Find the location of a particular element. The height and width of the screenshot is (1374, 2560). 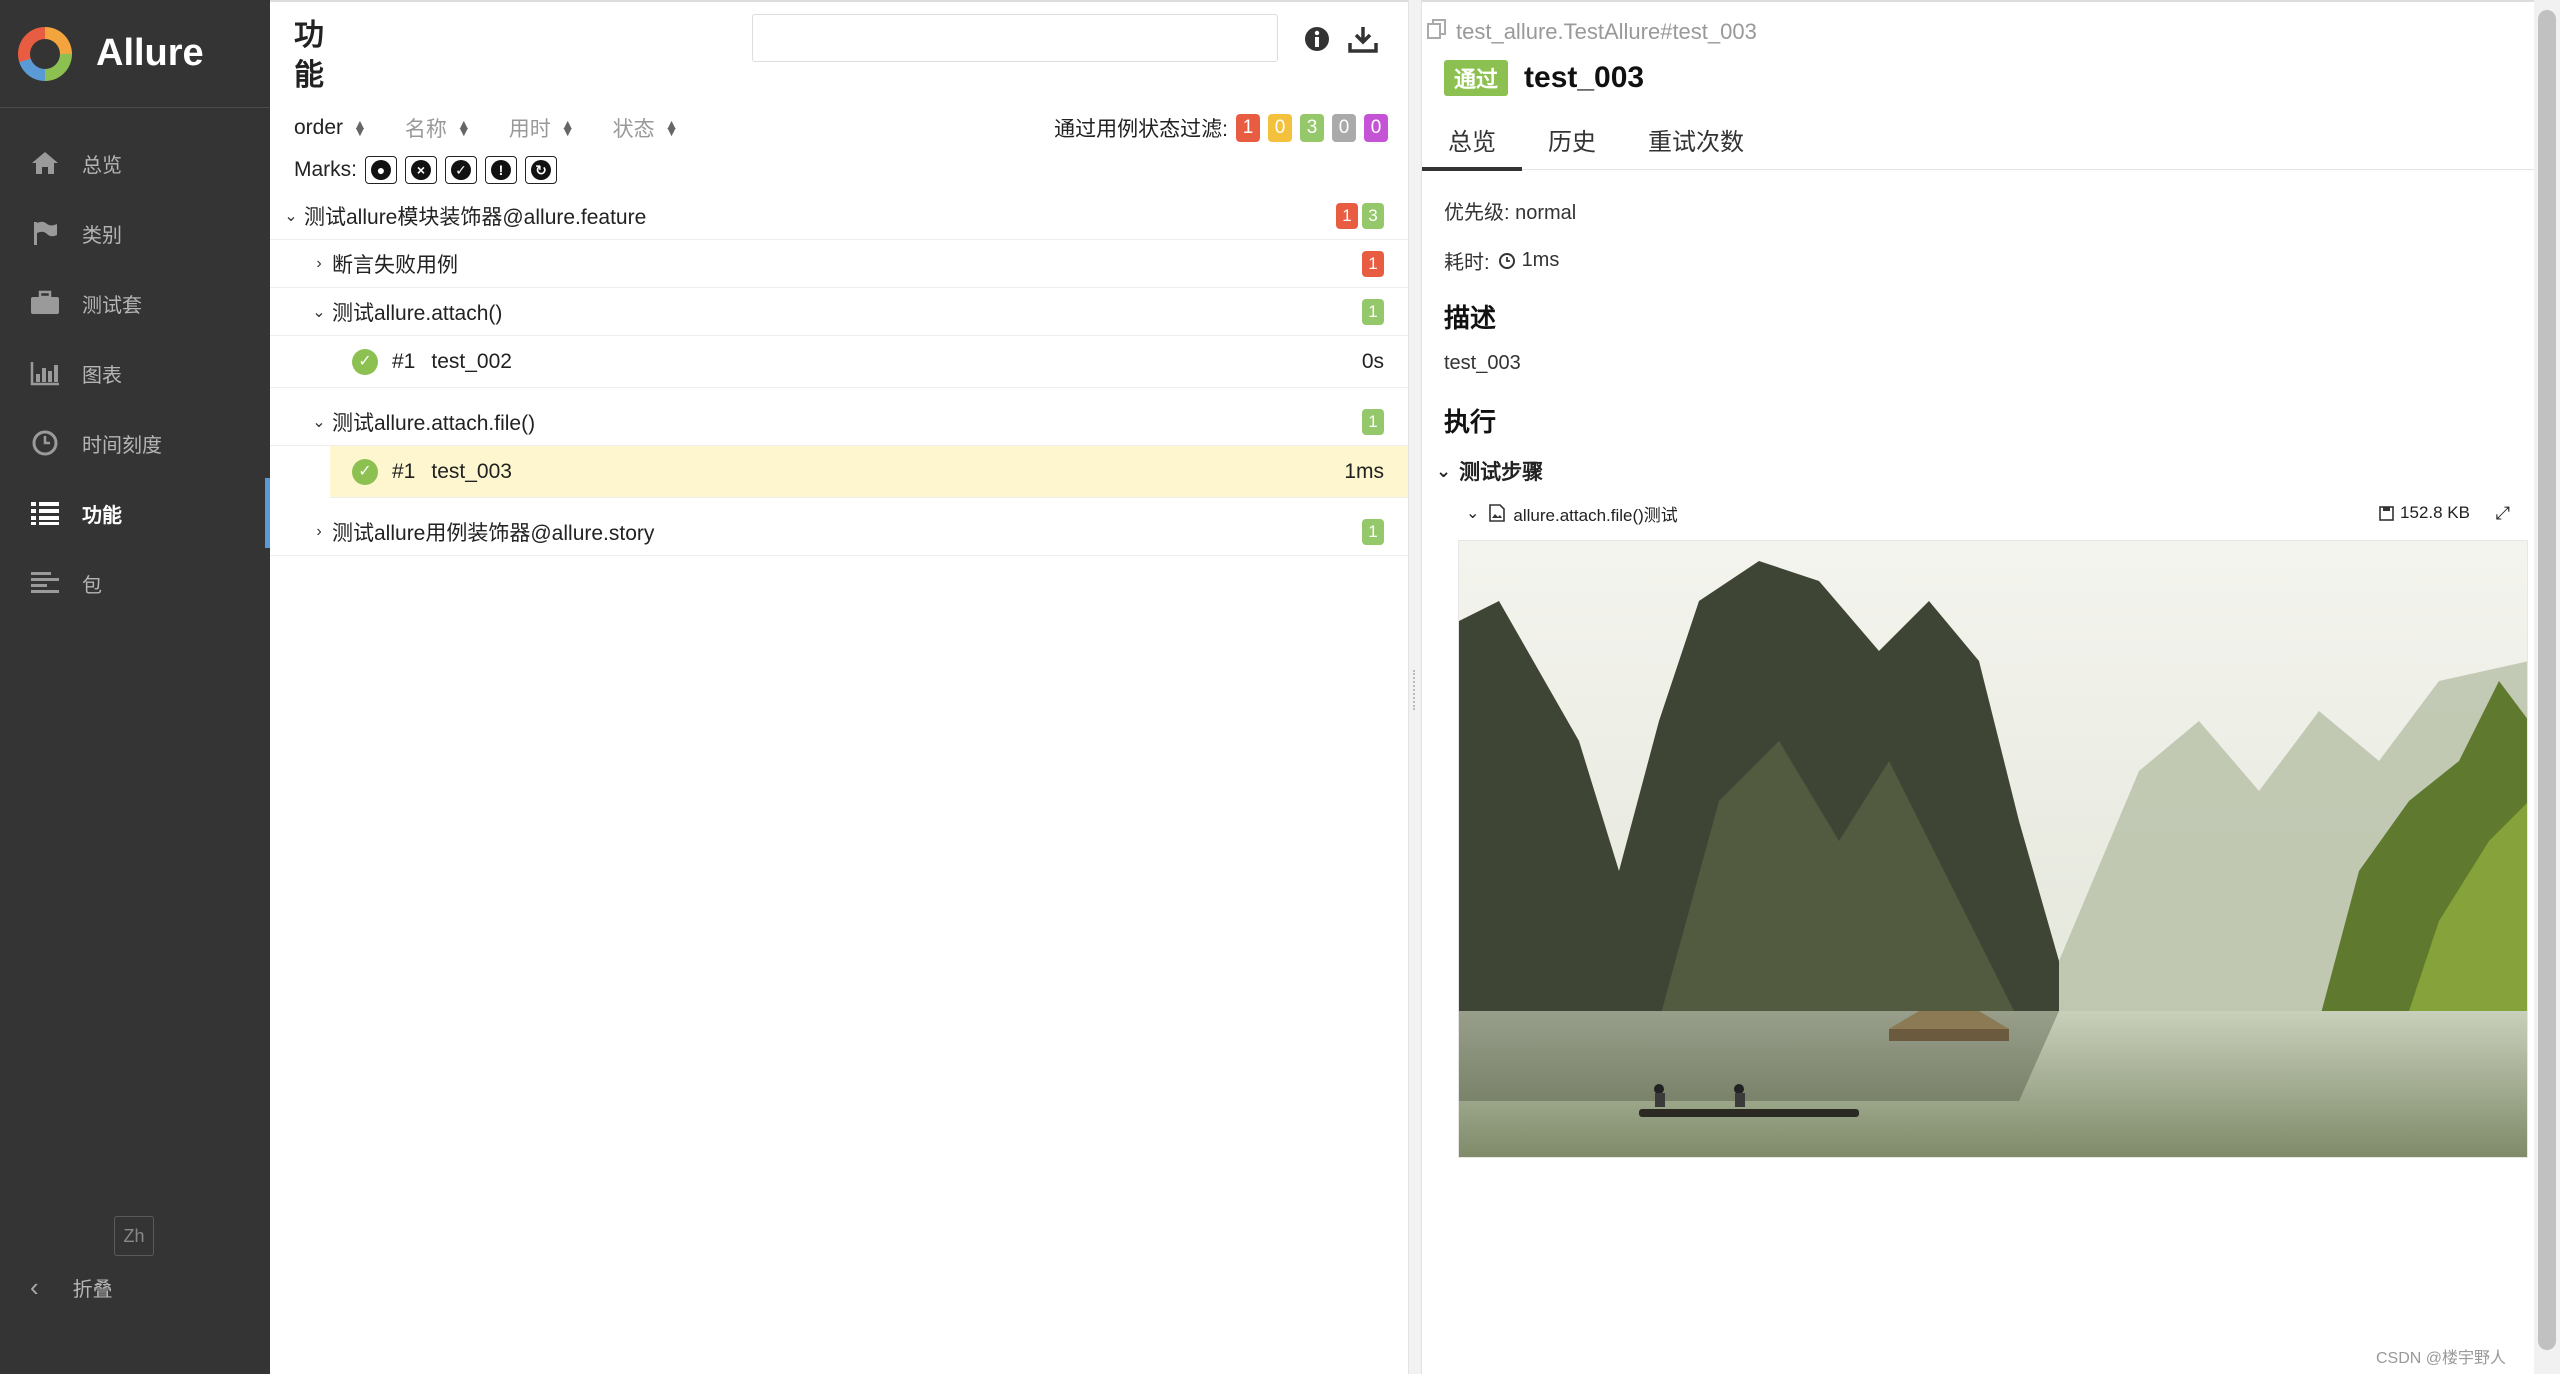

search-input is located at coordinates (1015, 38).